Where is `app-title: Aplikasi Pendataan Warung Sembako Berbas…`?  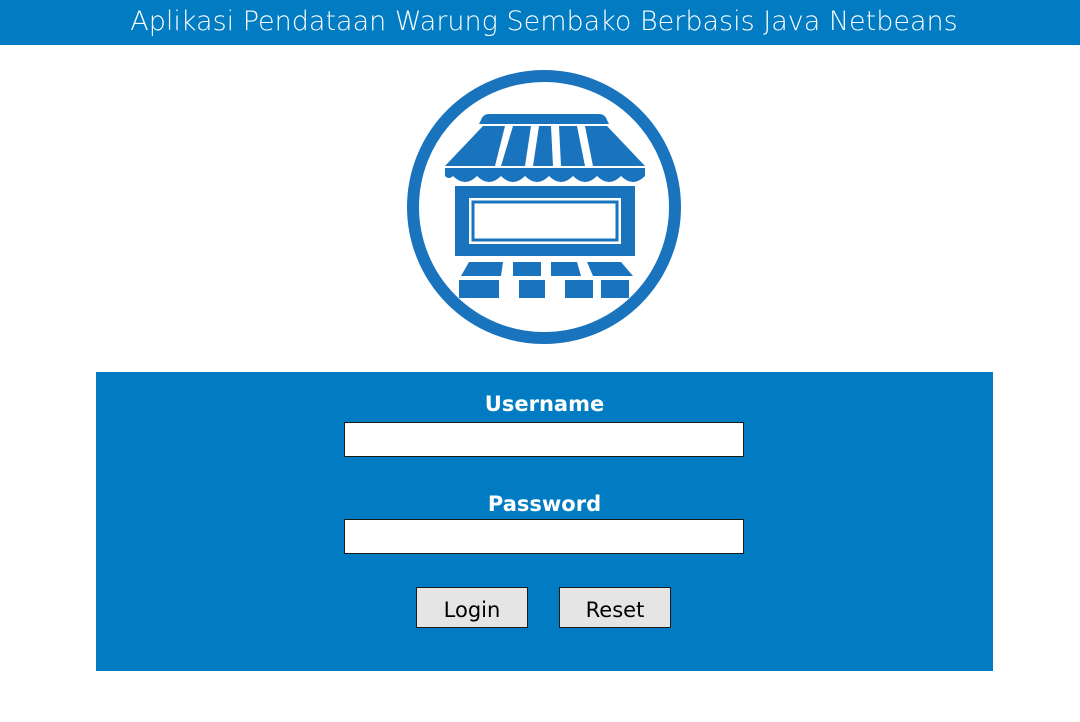 app-title: Aplikasi Pendataan Warung Sembako Berbas… is located at coordinates (544, 21).